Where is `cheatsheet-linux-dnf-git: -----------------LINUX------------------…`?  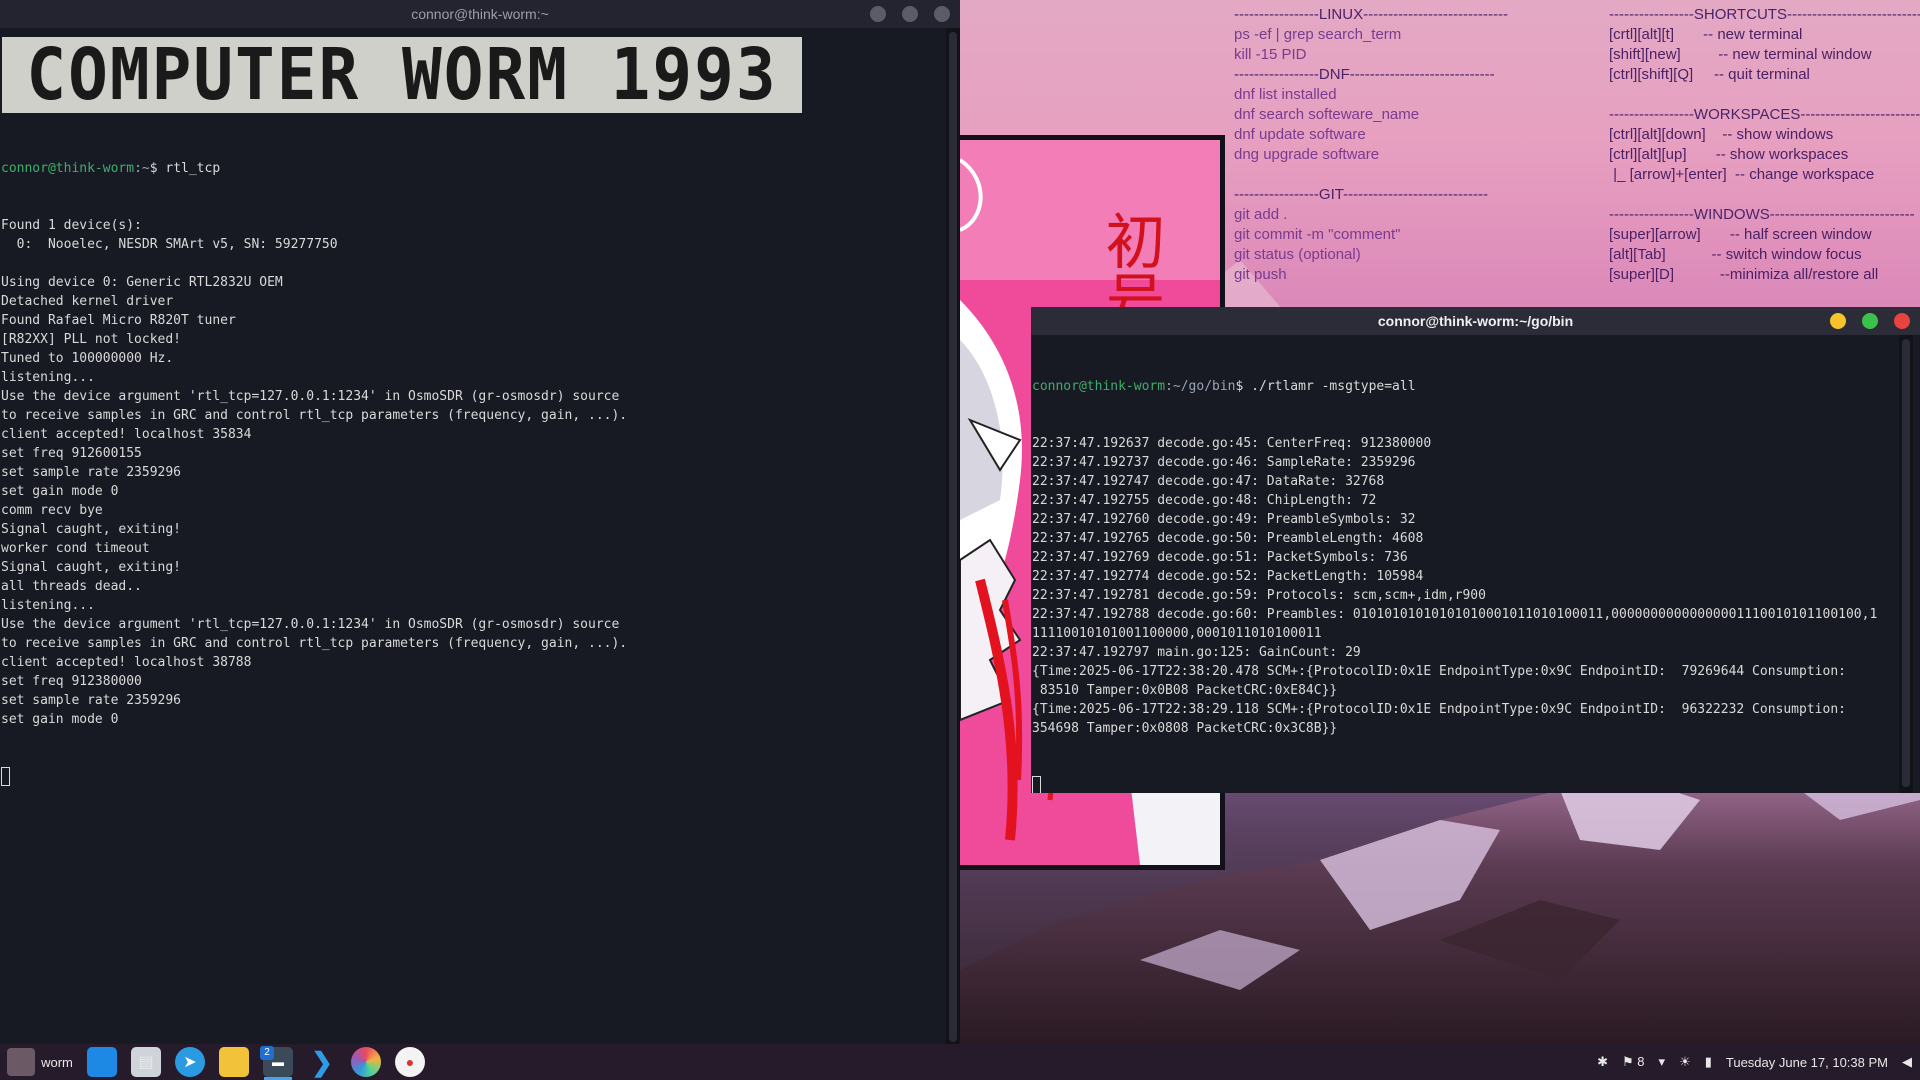
cheatsheet-linux-dnf-git: -----------------LINUX------------------… is located at coordinates (1371, 145).